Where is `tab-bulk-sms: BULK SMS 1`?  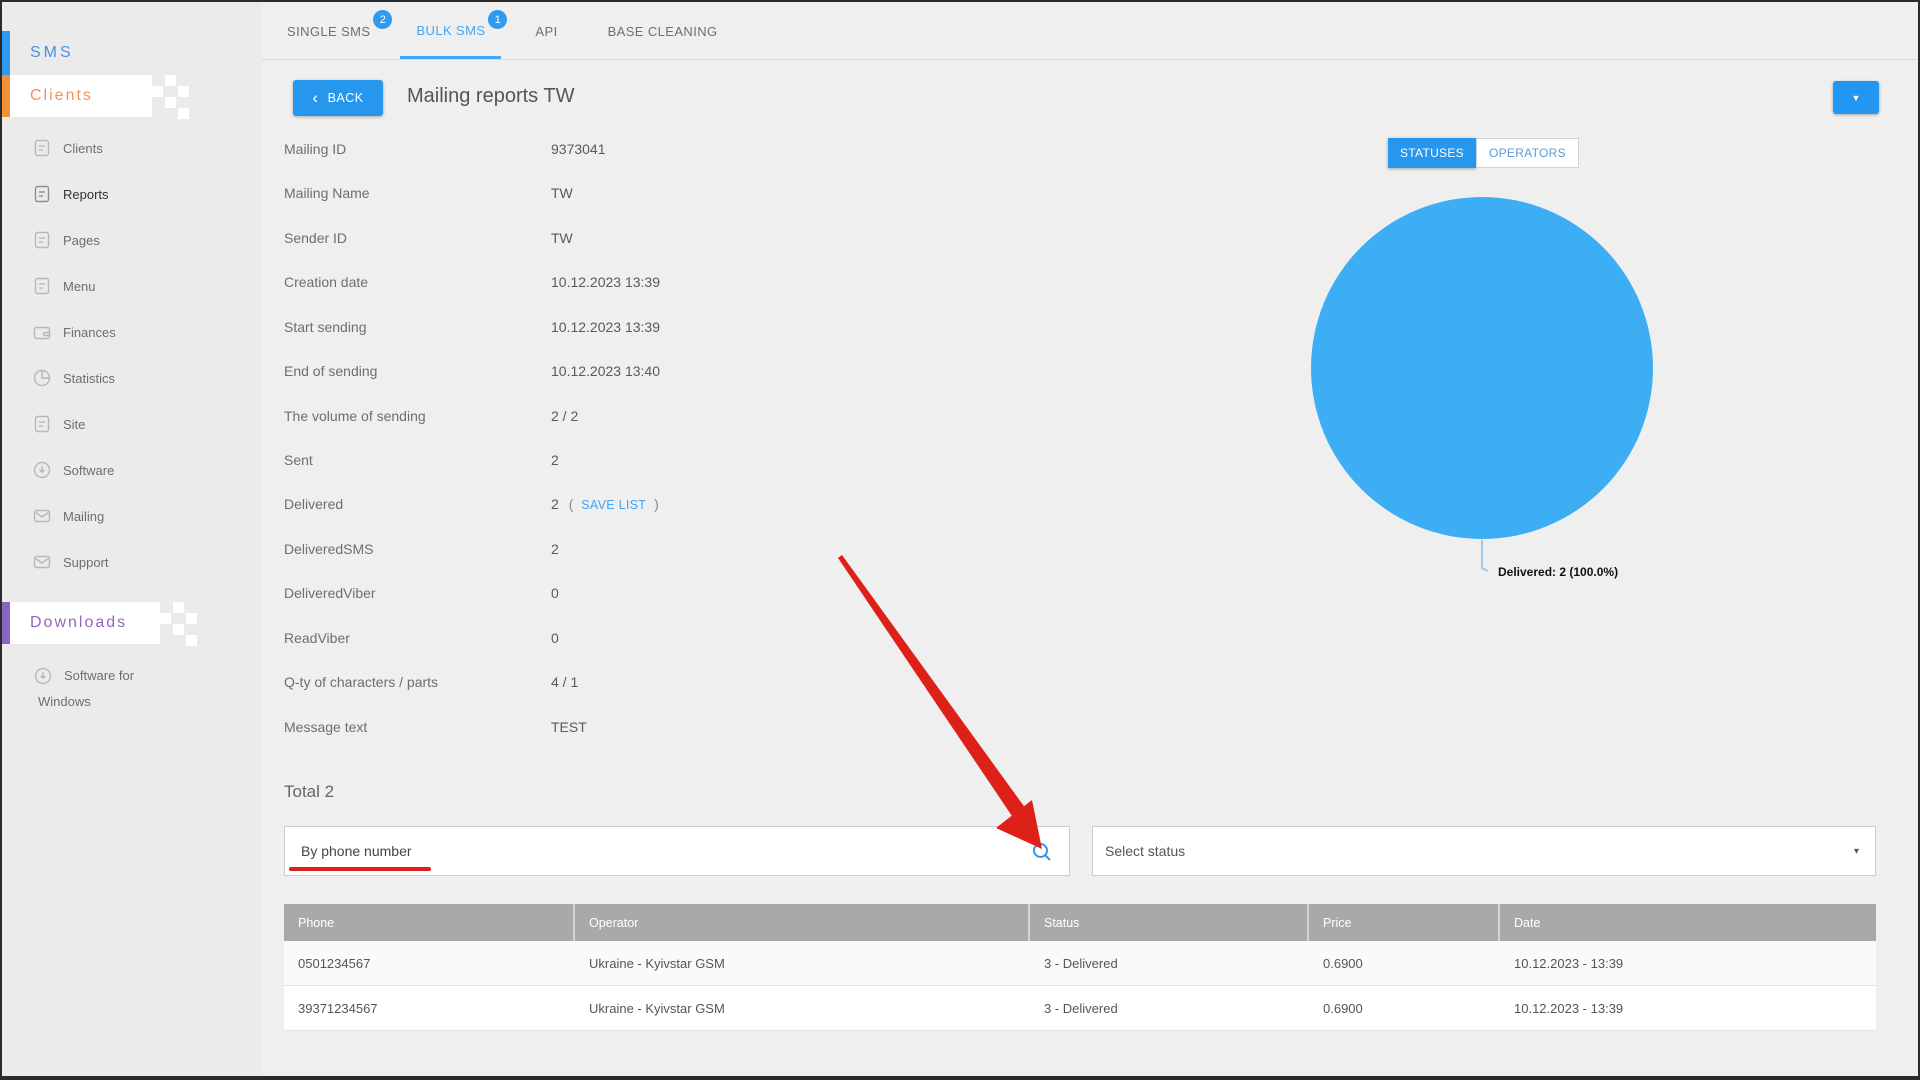 tab-bulk-sms: BULK SMS 1 is located at coordinates (454, 31).